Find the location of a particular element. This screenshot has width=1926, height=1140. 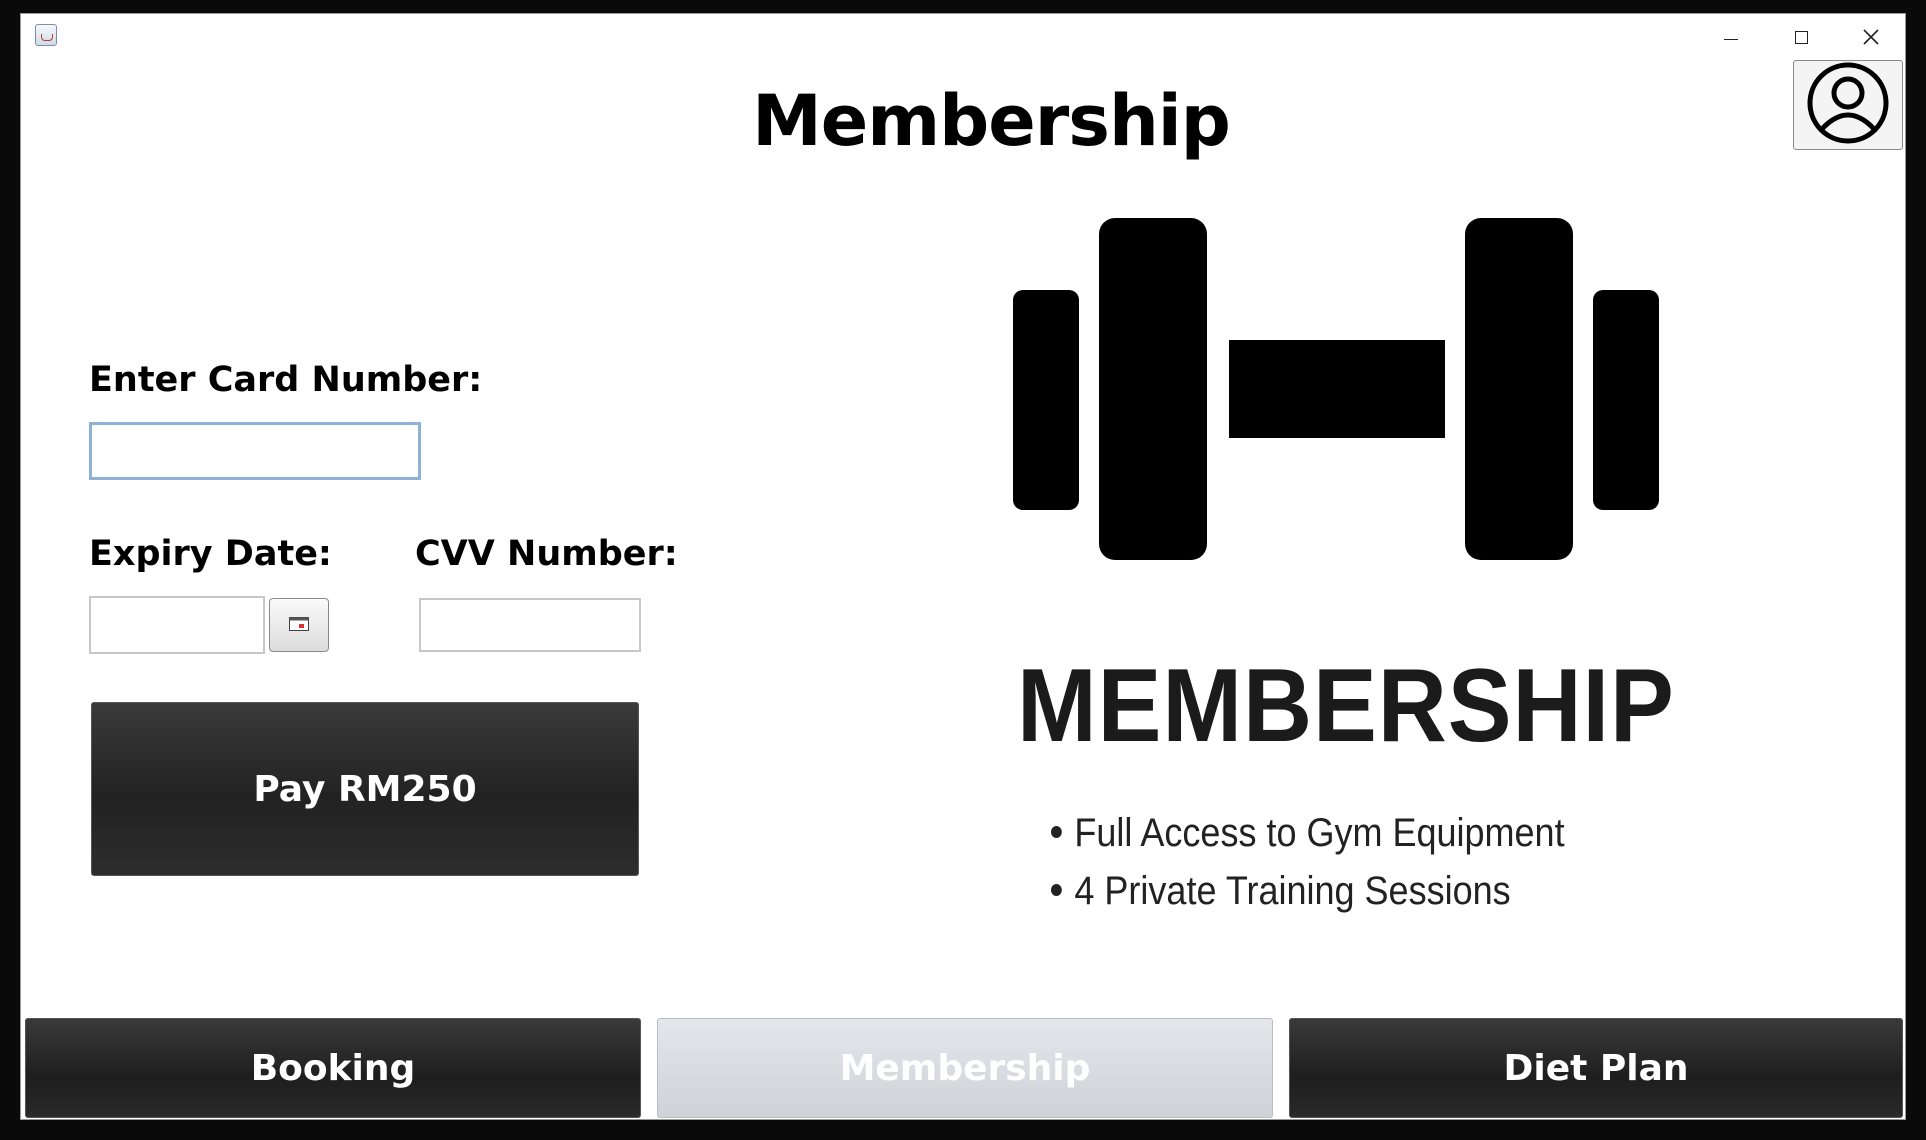

benefit-item: 4 Private Training Sessions is located at coordinates (1308, 891).